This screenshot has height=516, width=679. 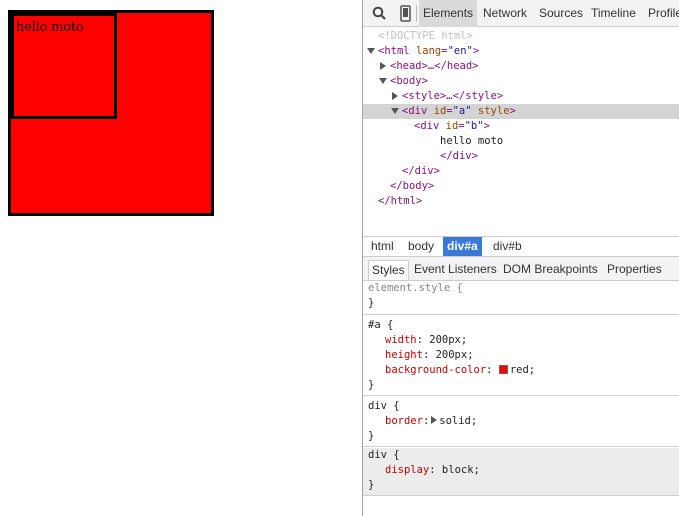 What do you see at coordinates (505, 13) in the screenshot?
I see `tab-network: Network` at bounding box center [505, 13].